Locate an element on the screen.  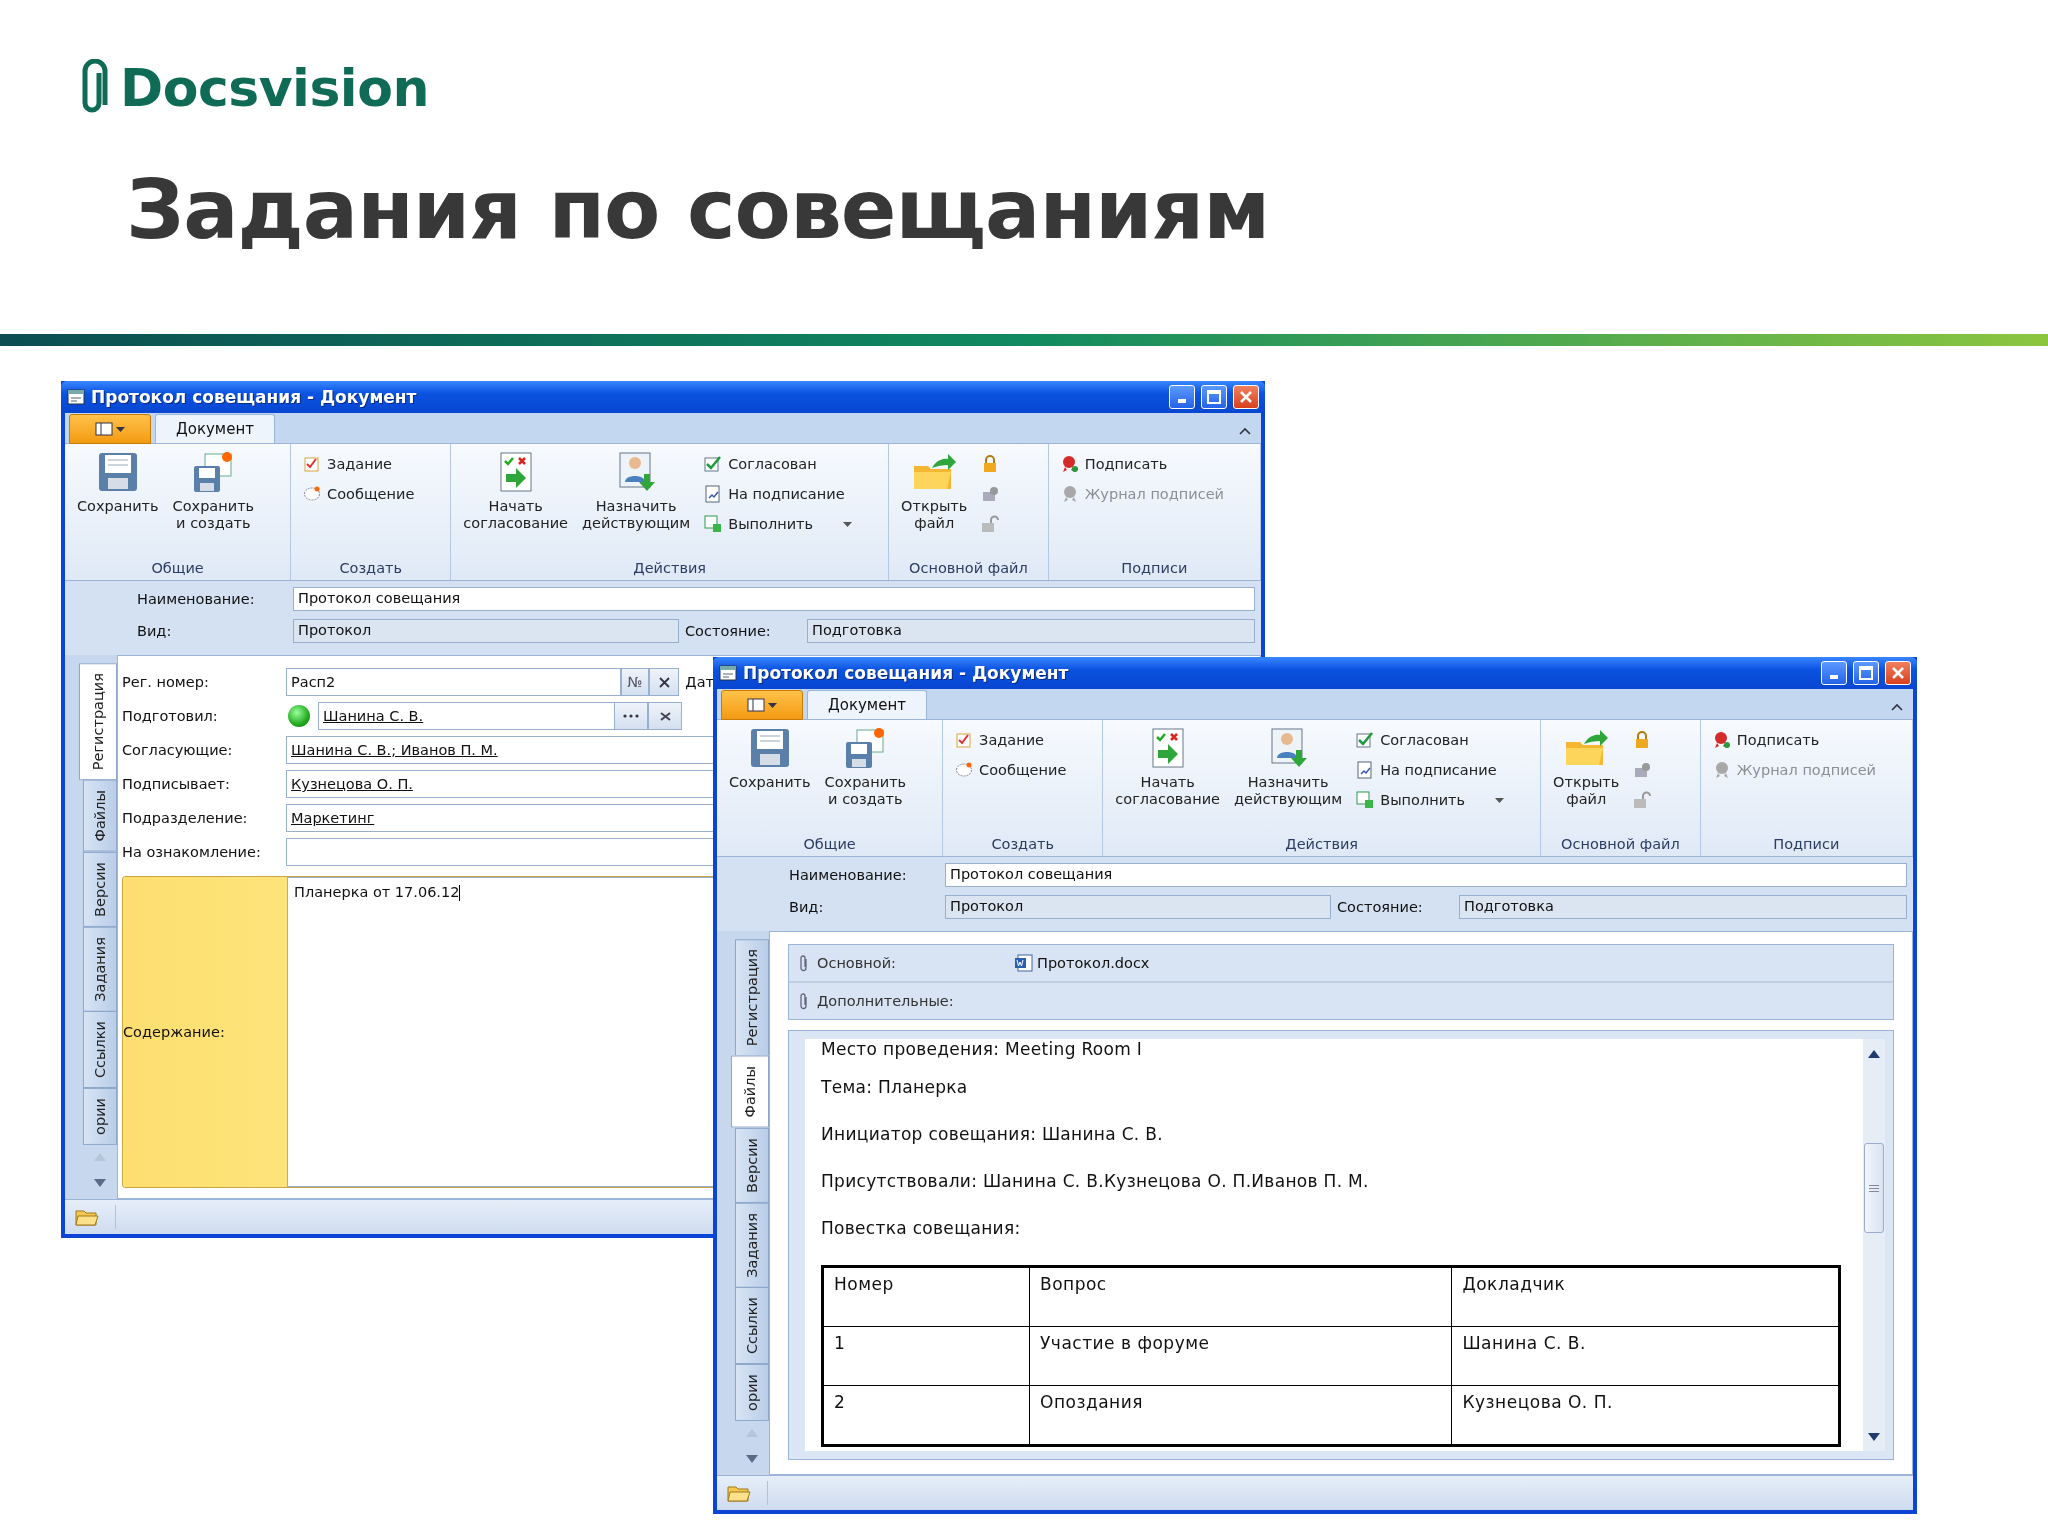
input-field is located at coordinates (500, 852).